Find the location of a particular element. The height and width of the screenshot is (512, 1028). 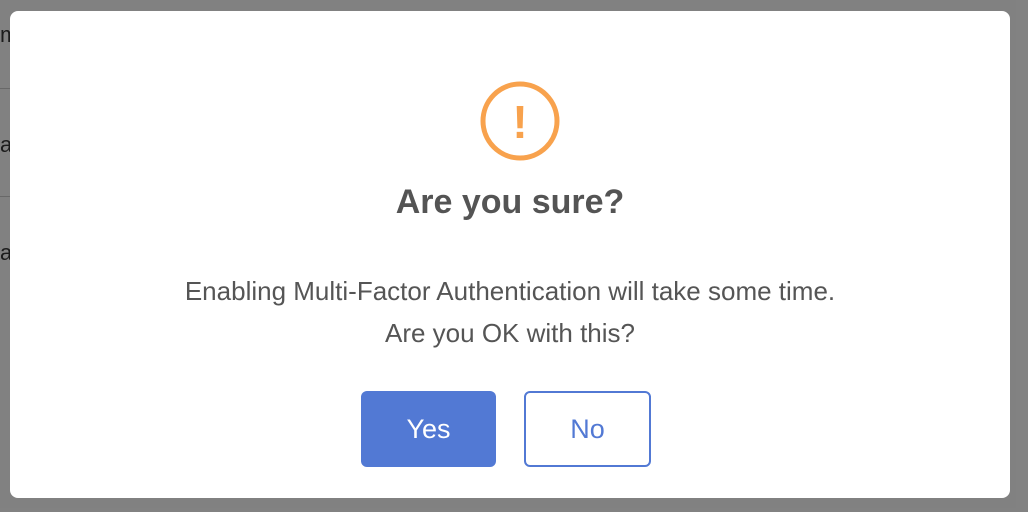

dialog-title: Are you sure? is located at coordinates (510, 202).